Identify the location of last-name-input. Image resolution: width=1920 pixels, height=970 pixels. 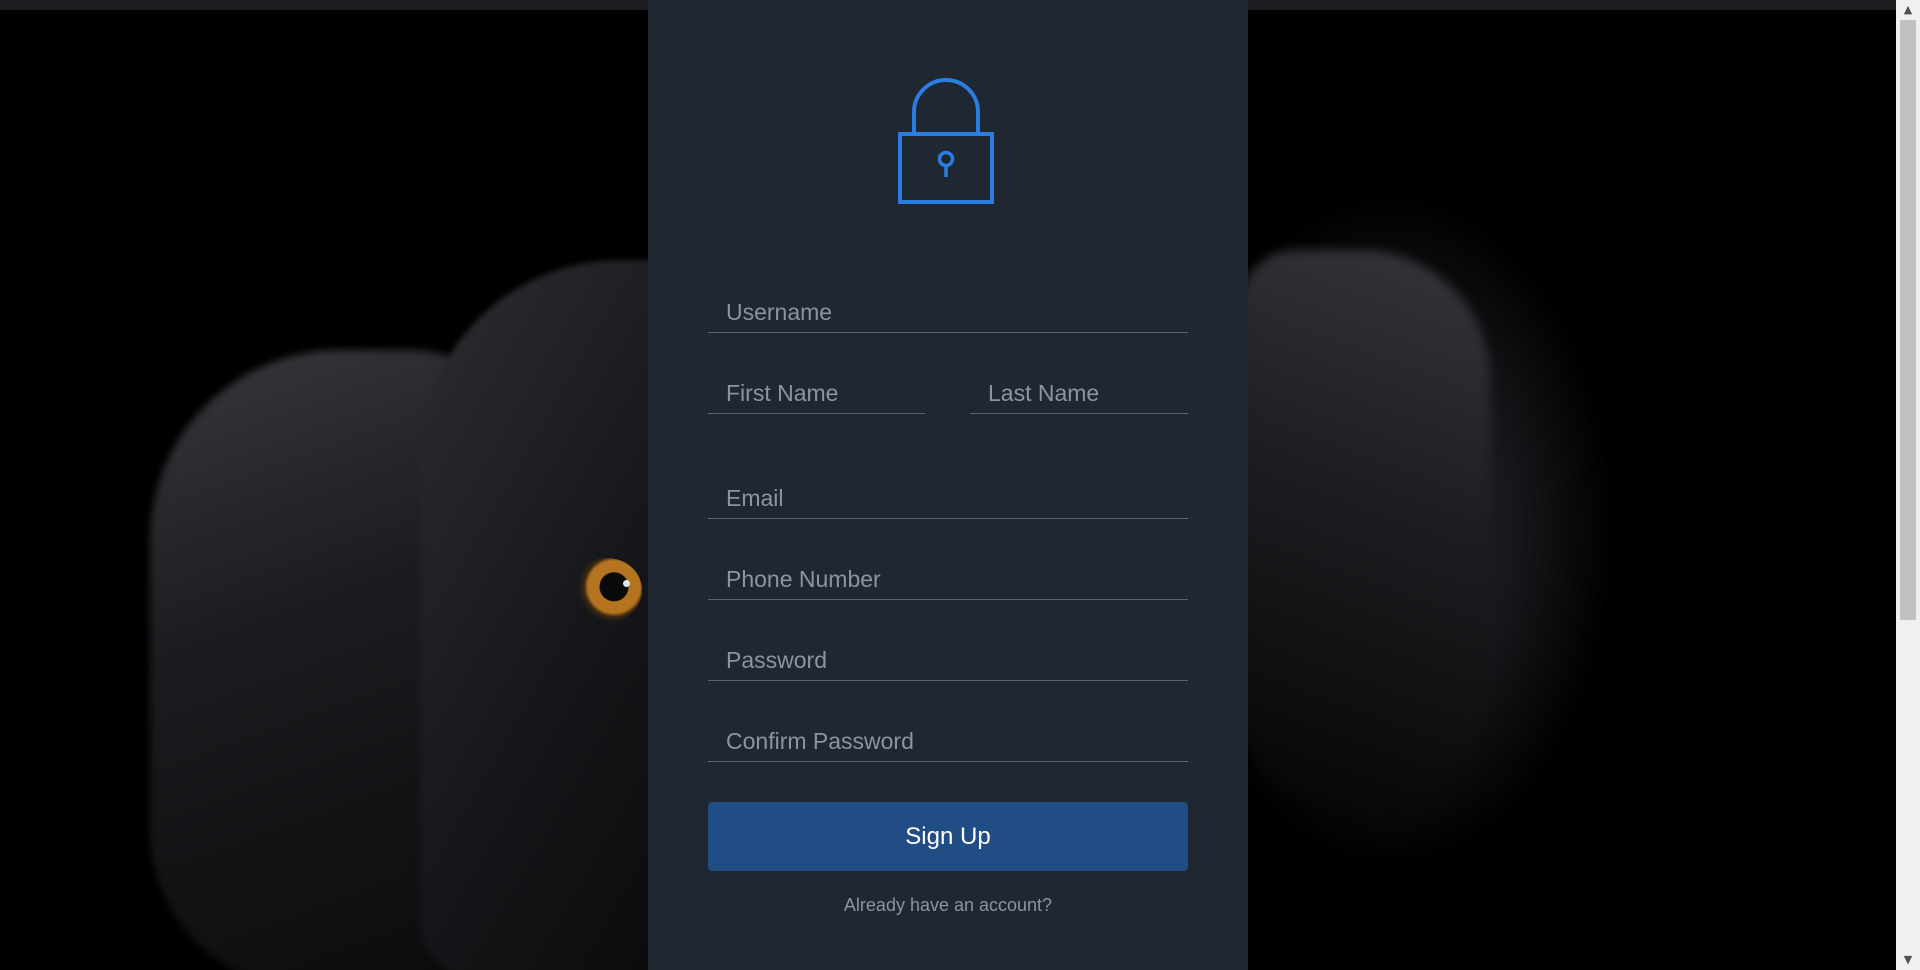
(1079, 393).